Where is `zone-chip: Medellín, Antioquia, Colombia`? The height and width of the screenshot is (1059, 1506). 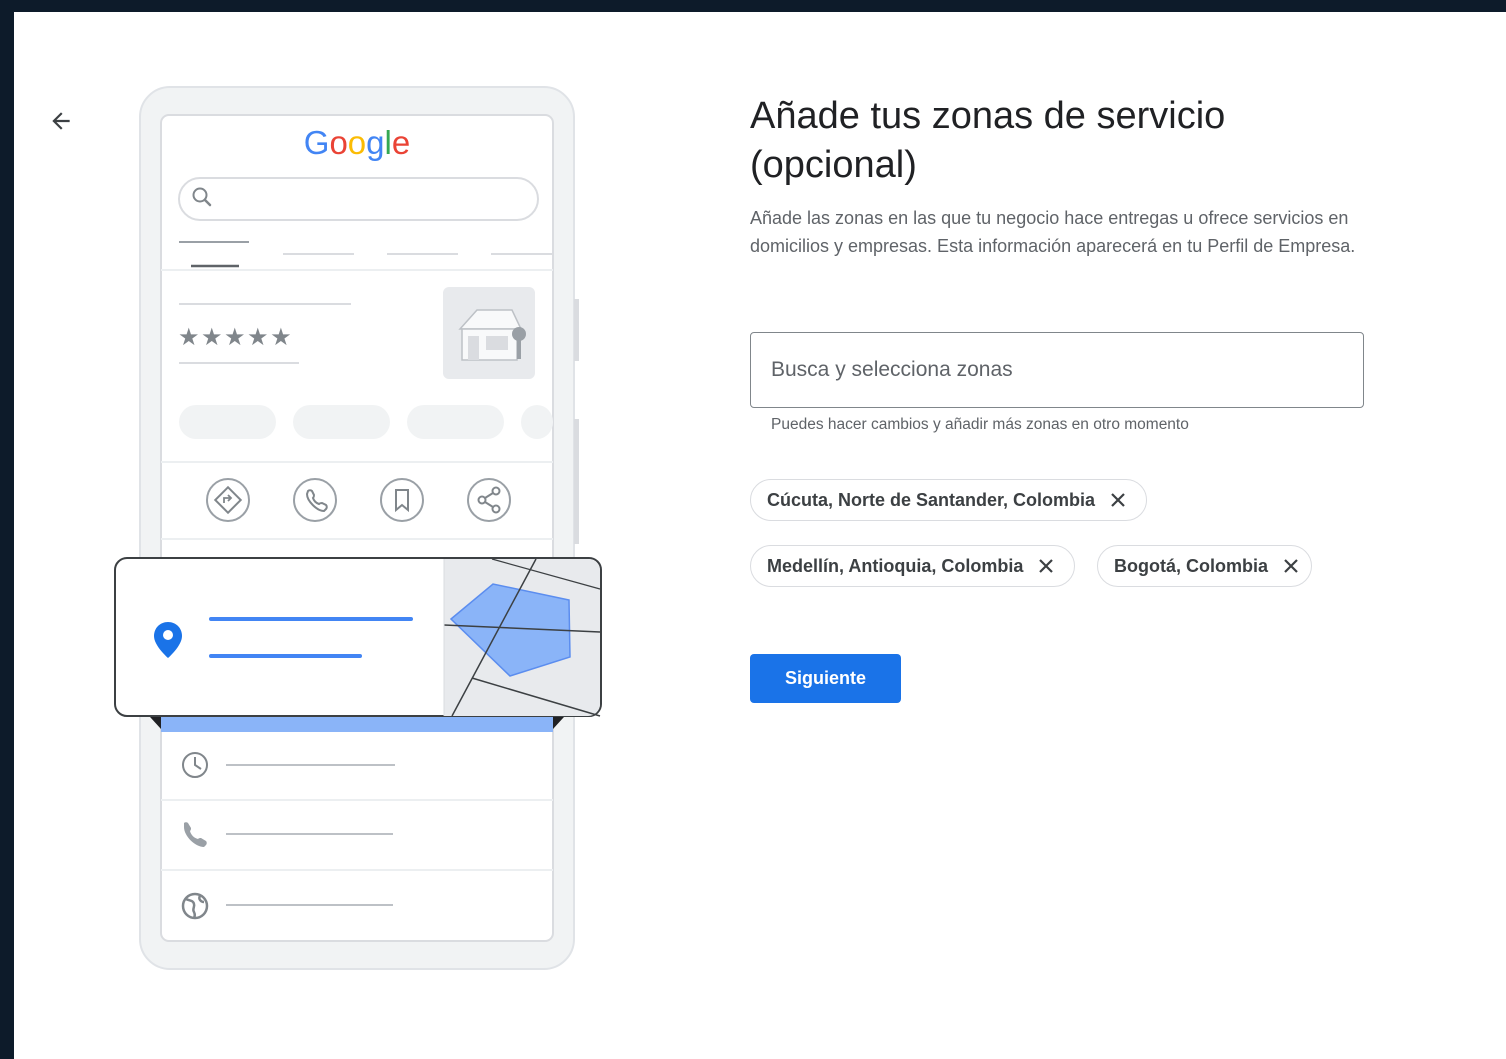
zone-chip: Medellín, Antioquia, Colombia is located at coordinates (912, 566).